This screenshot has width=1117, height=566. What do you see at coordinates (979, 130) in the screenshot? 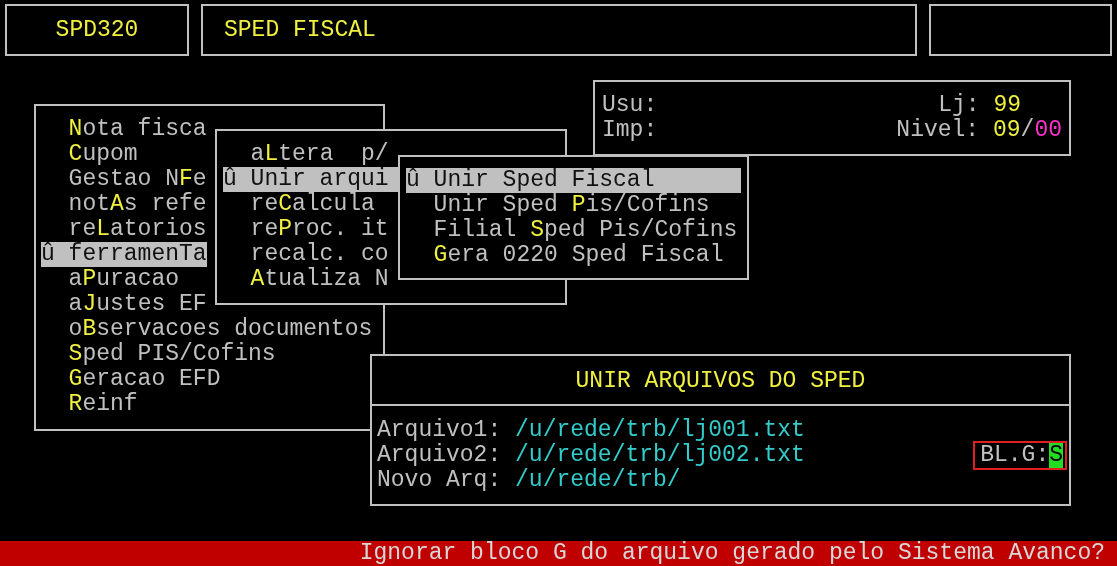
I see `level-info: Nivel: 09/00` at bounding box center [979, 130].